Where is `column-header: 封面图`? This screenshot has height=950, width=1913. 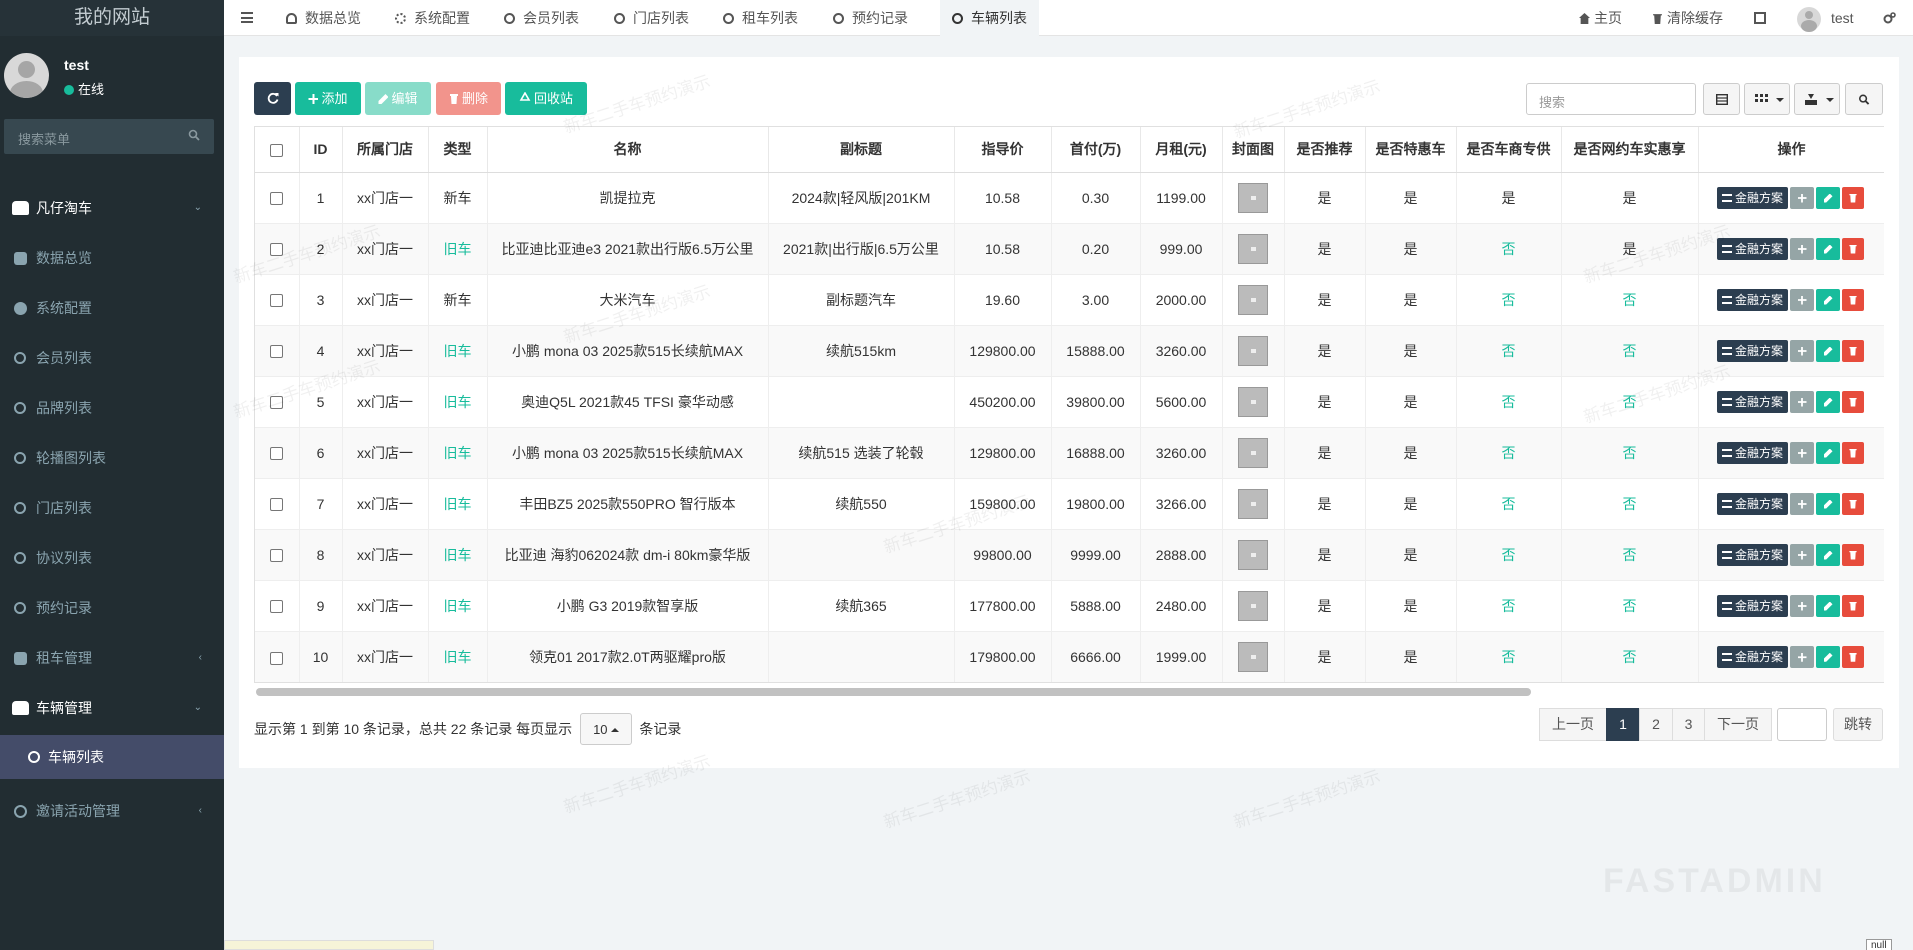
column-header: 封面图 is located at coordinates (1253, 150).